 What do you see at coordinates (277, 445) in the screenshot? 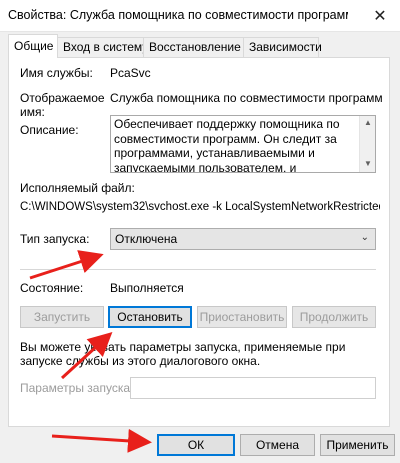
I see `cancel-button: Отмена` at bounding box center [277, 445].